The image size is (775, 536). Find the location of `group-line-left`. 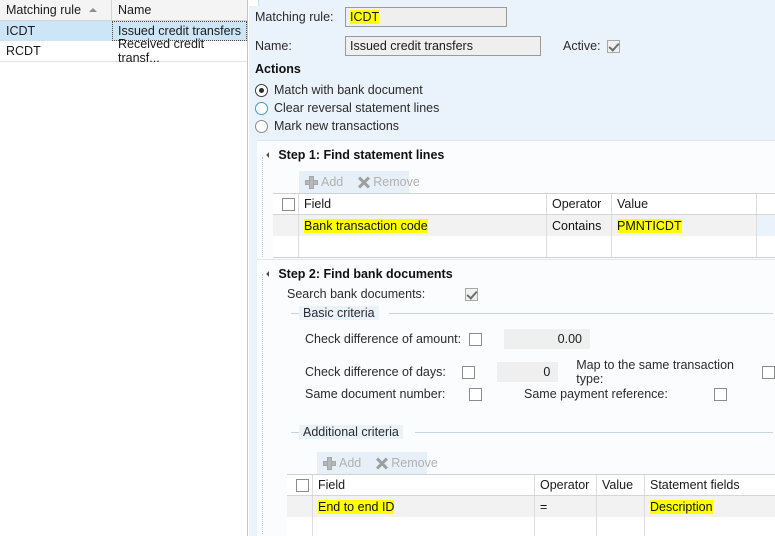

group-line-left is located at coordinates (295, 313).